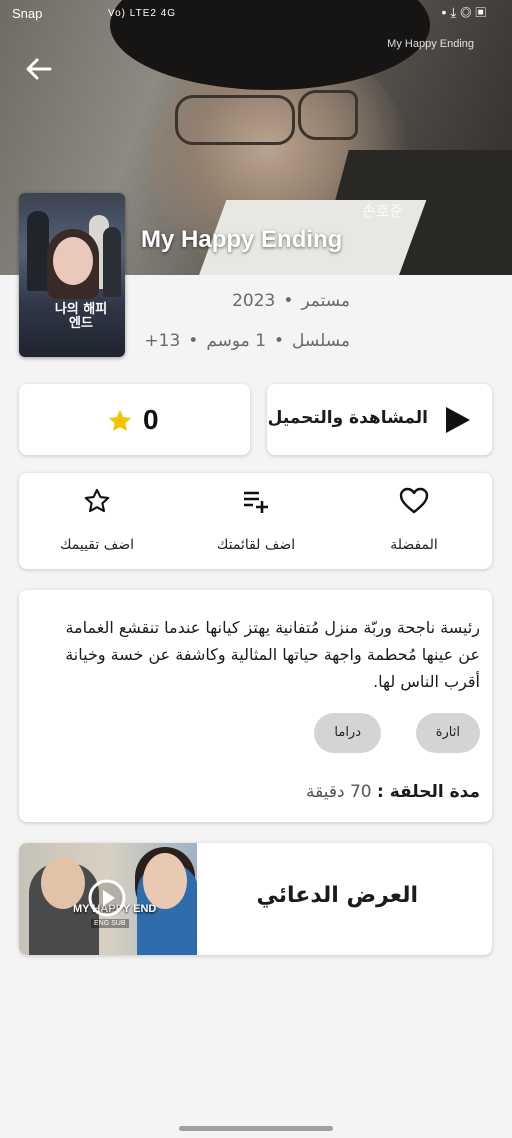 The height and width of the screenshot is (1138, 512). What do you see at coordinates (242, 239) in the screenshot?
I see `page-title: My Happy Ending` at bounding box center [242, 239].